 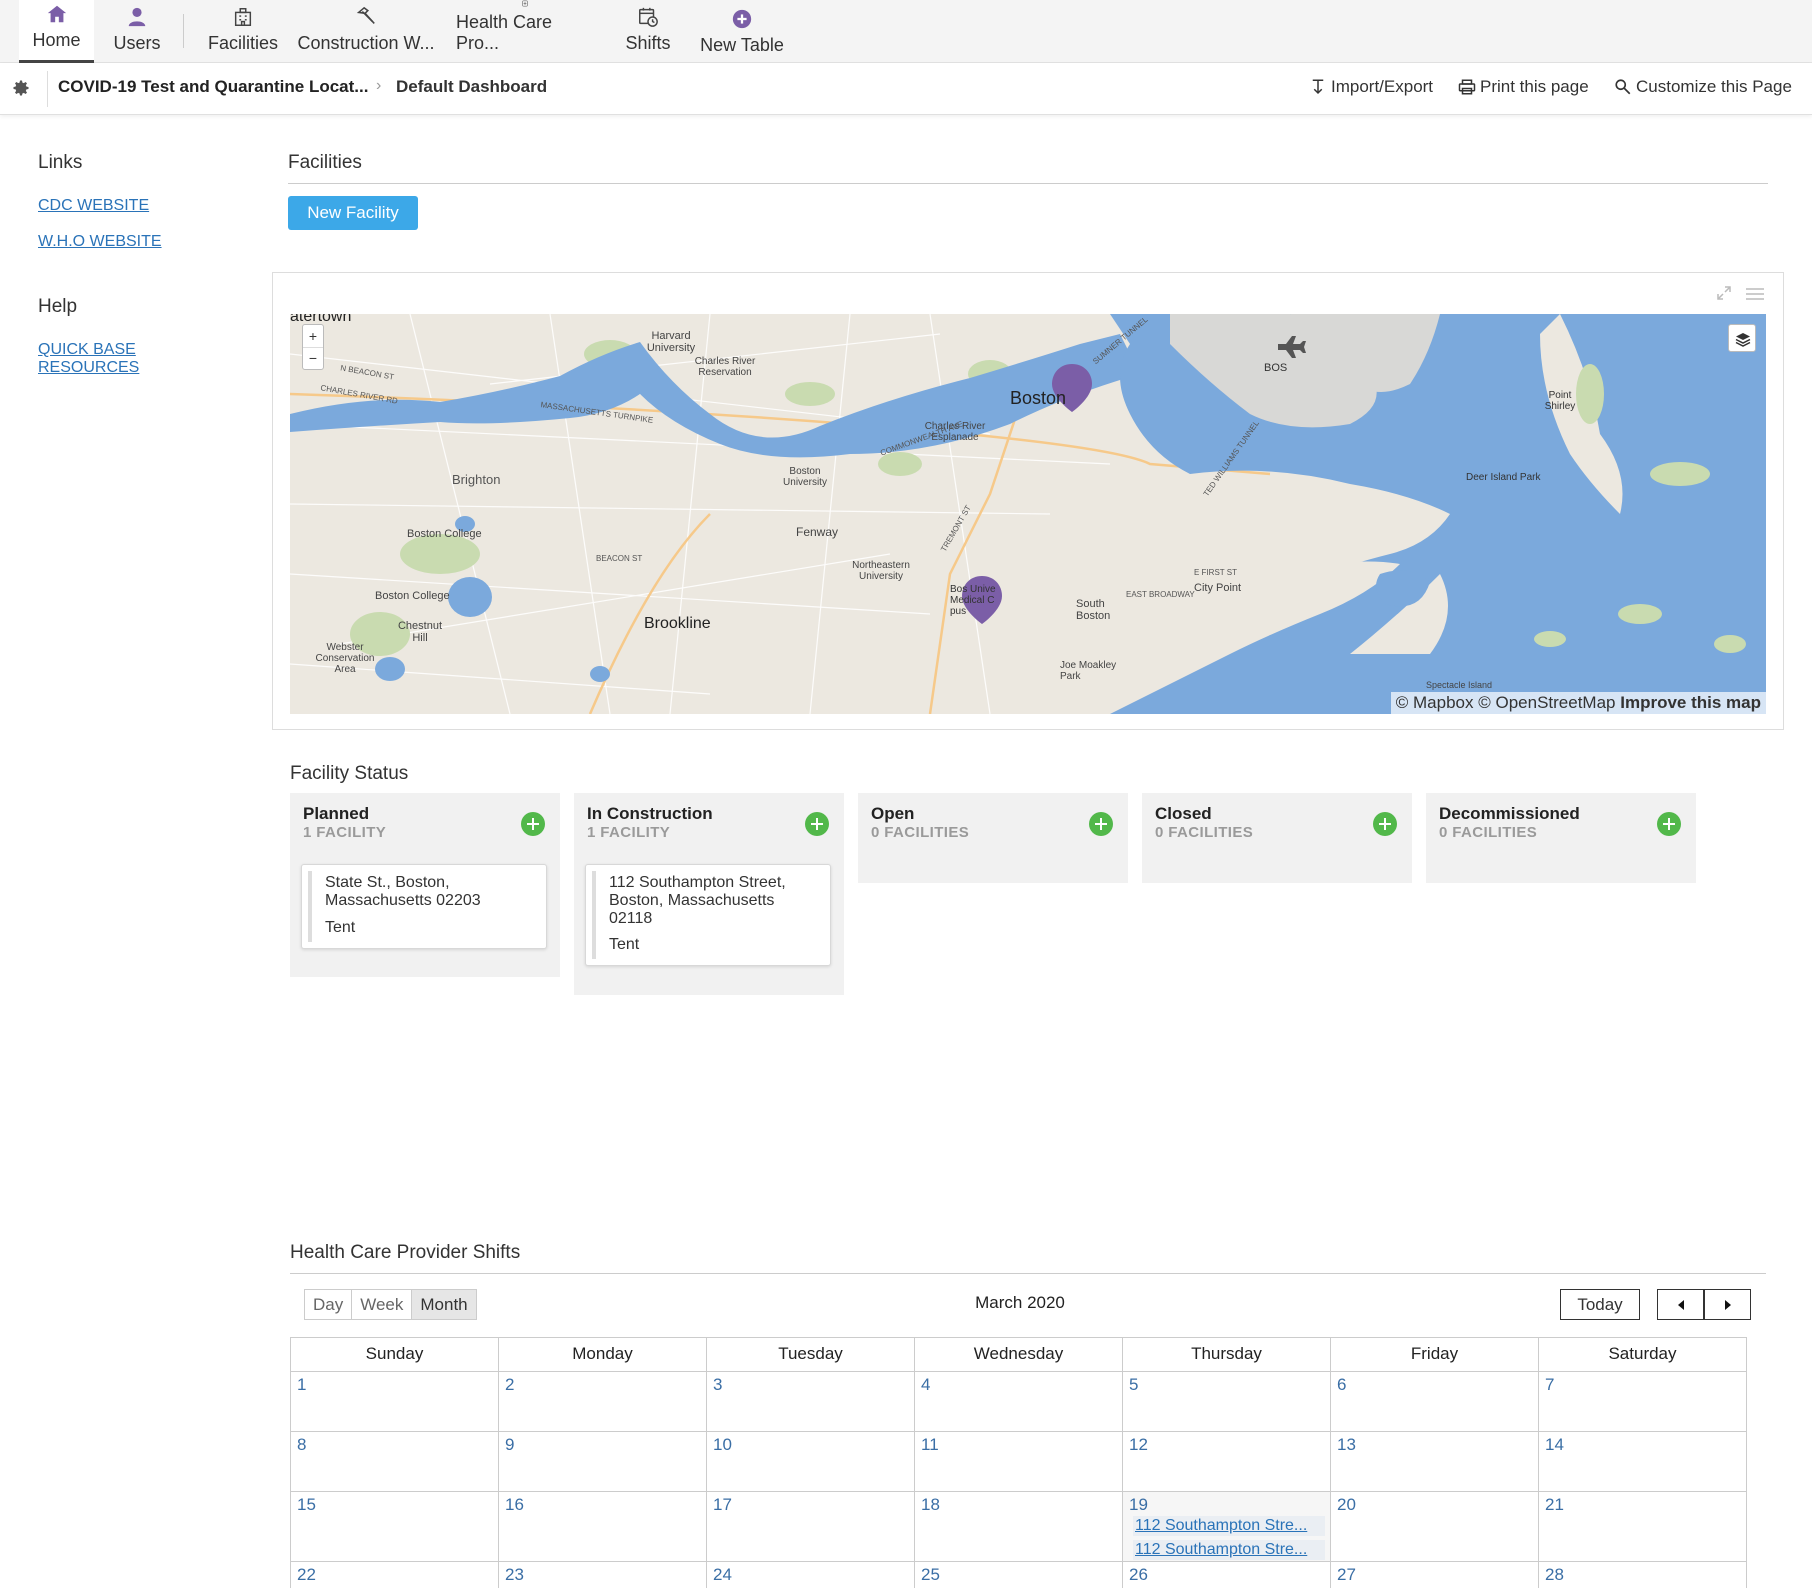 What do you see at coordinates (394, 1461) in the screenshot?
I see `calendar-day: 8` at bounding box center [394, 1461].